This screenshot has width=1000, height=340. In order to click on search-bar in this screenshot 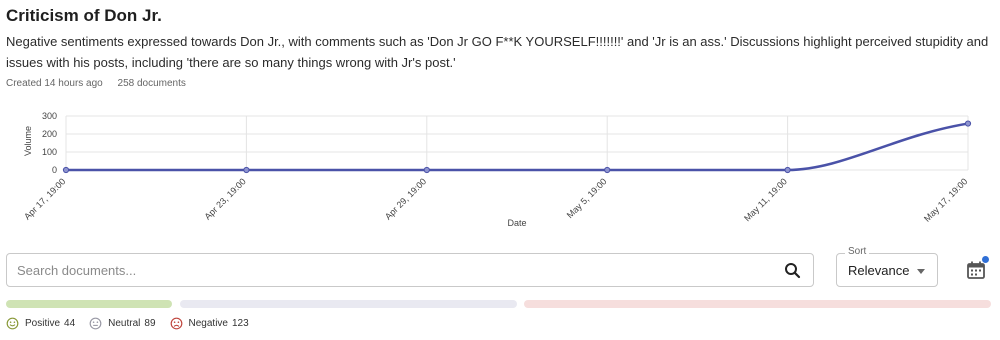, I will do `click(410, 270)`.